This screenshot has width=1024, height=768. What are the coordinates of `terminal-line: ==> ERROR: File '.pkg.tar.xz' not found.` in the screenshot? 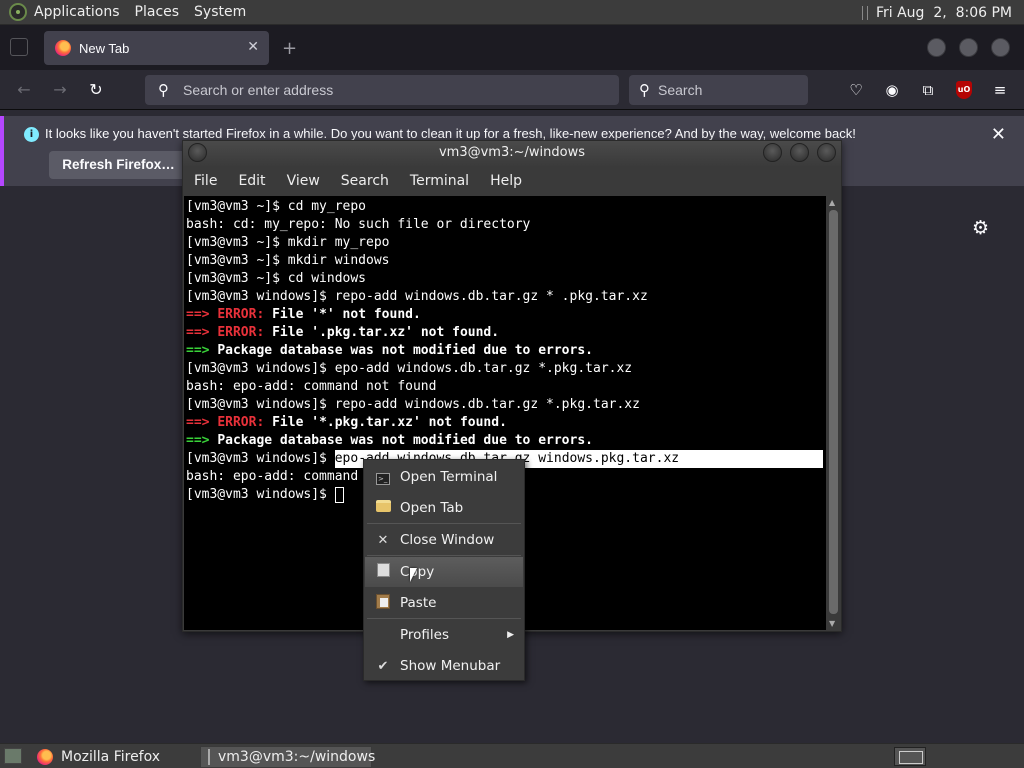 It's located at (342, 333).